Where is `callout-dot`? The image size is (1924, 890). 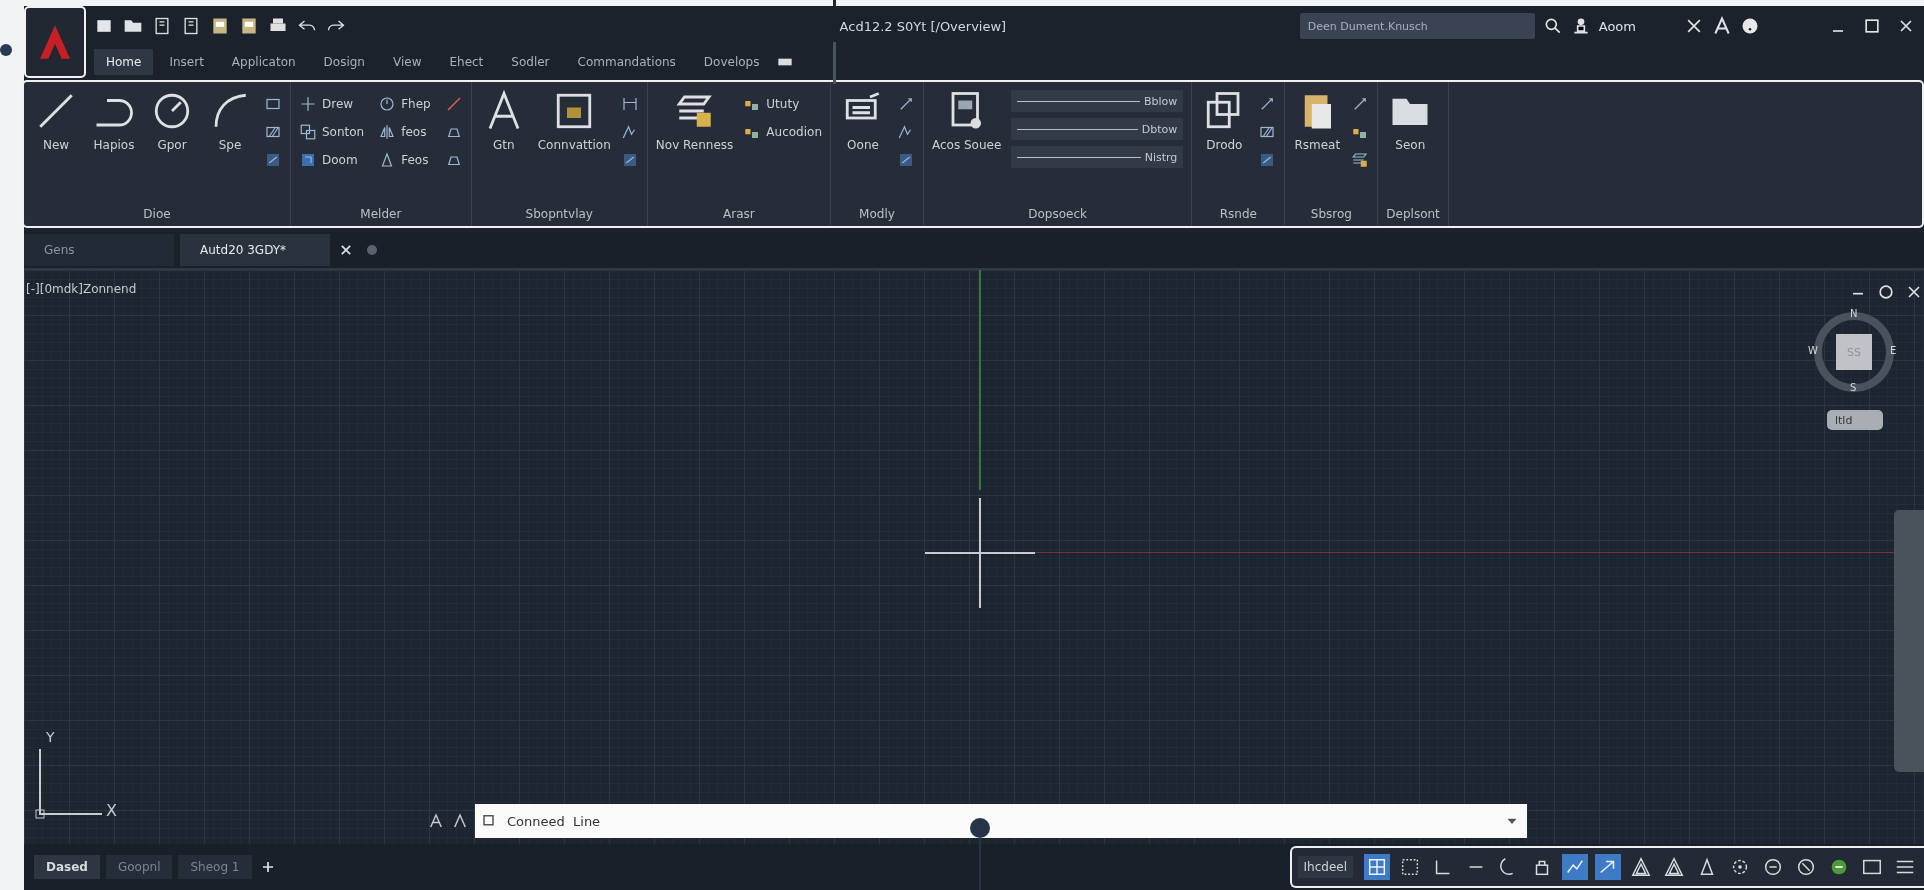 callout-dot is located at coordinates (6, 50).